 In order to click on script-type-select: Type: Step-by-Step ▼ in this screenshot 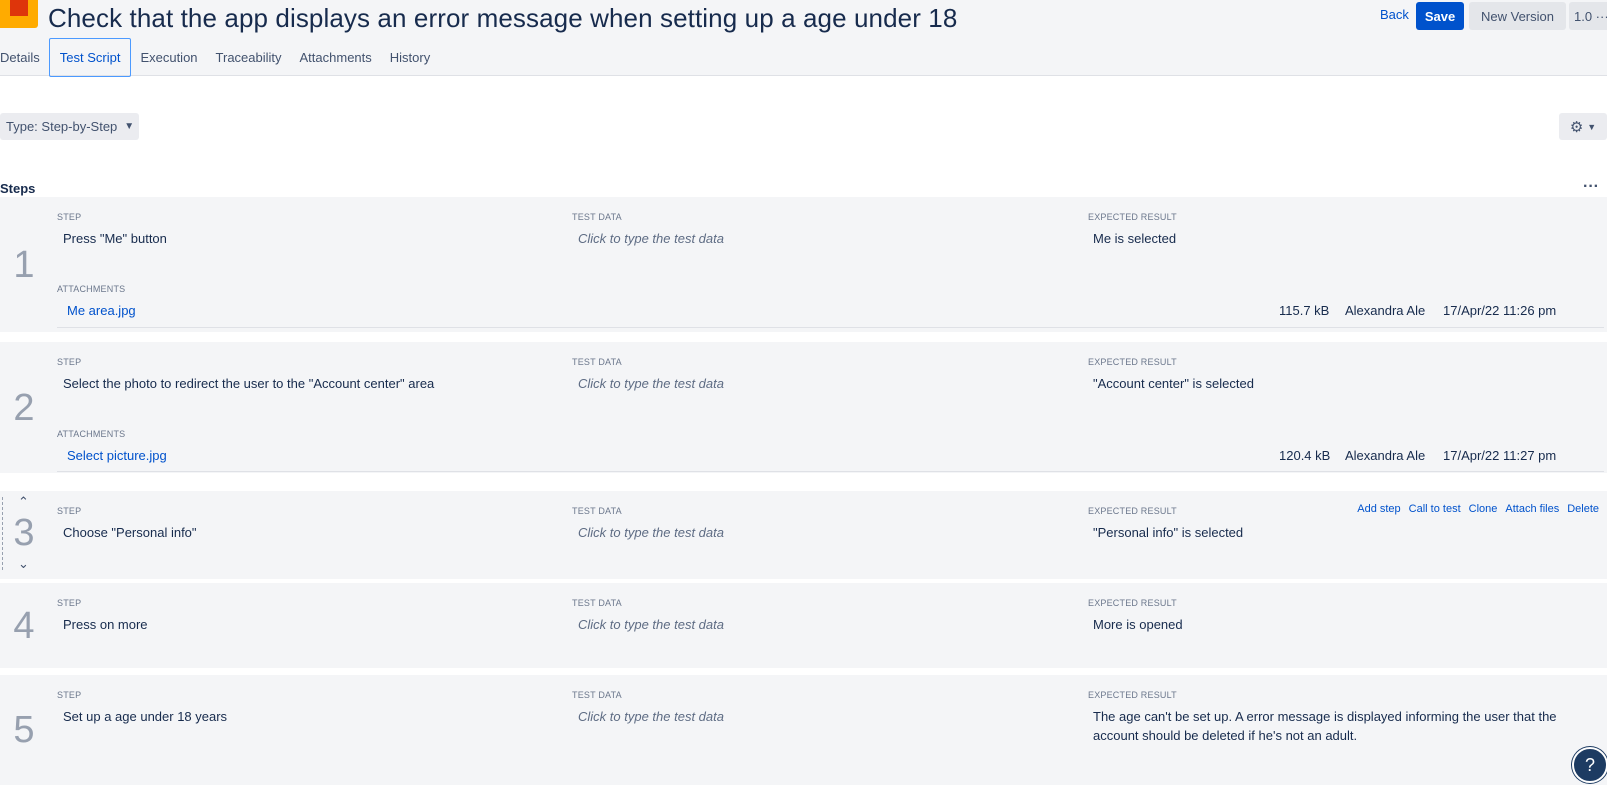, I will do `click(69, 126)`.